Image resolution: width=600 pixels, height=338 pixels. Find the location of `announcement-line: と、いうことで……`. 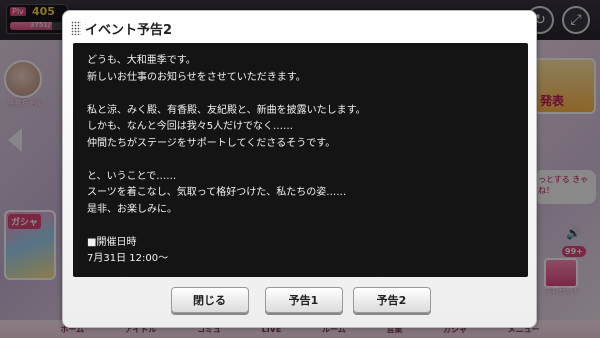

announcement-line: と、いうことで…… is located at coordinates (132, 176).